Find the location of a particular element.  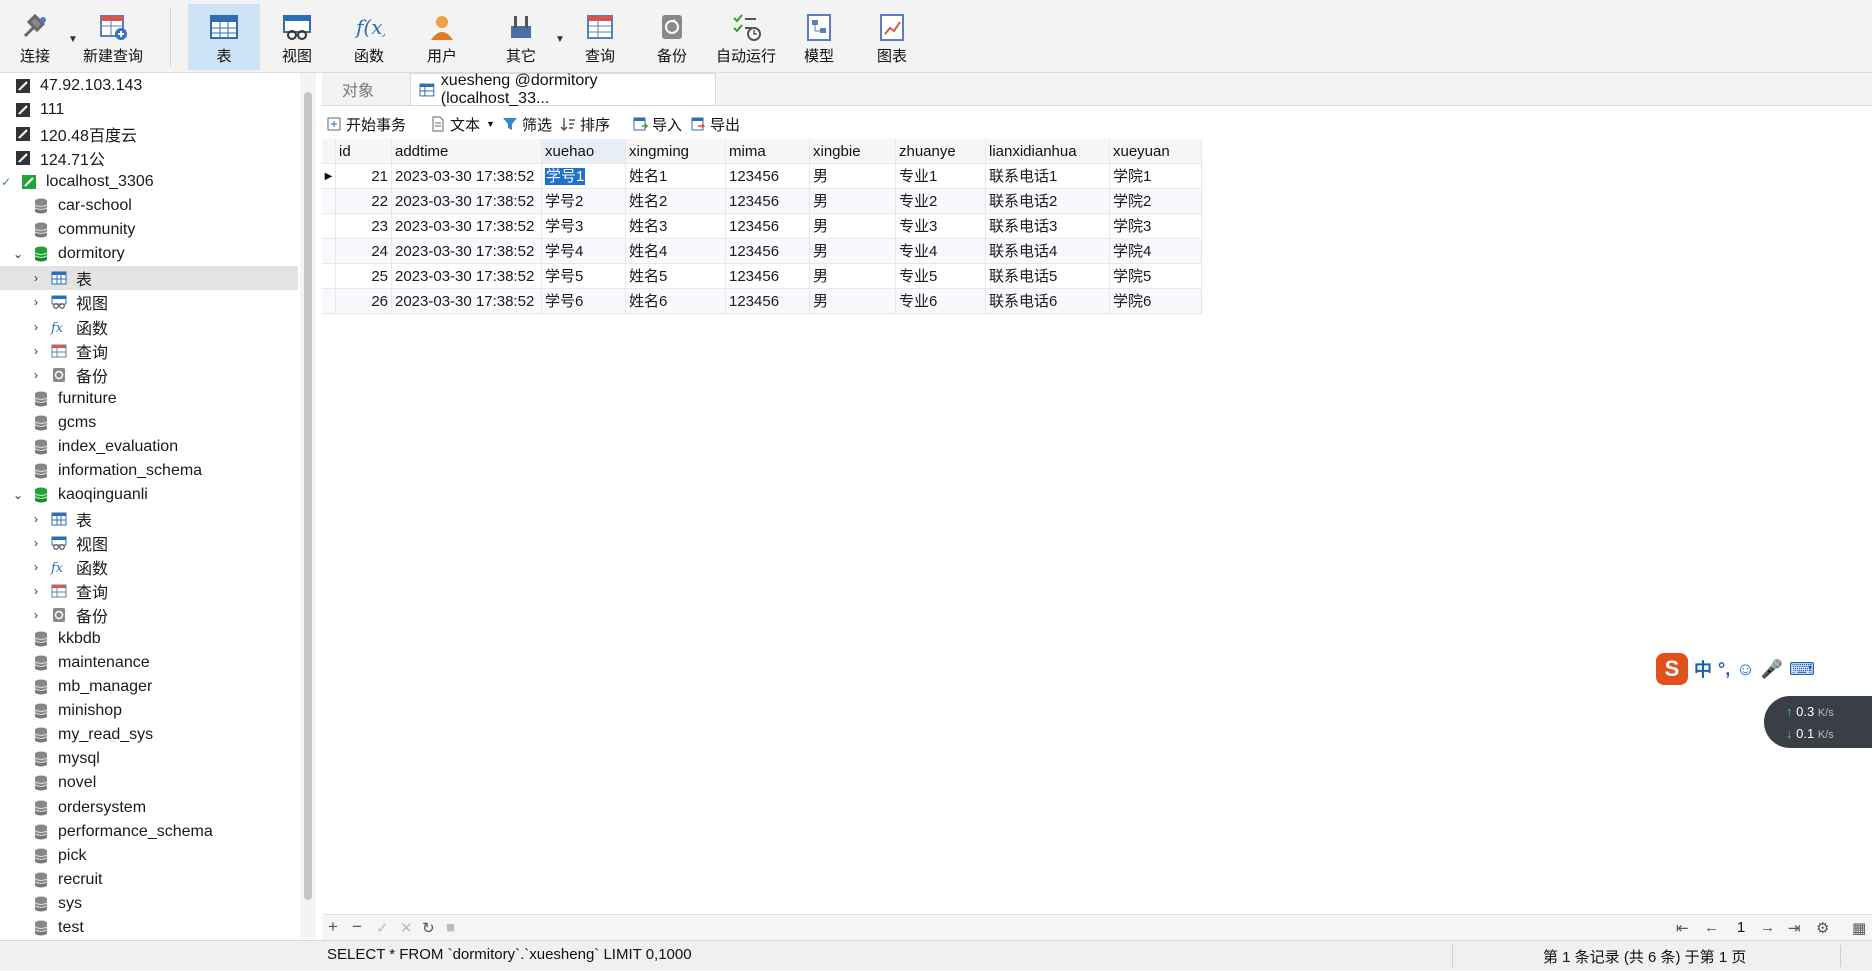

table-cell: 专业6 is located at coordinates (941, 301).